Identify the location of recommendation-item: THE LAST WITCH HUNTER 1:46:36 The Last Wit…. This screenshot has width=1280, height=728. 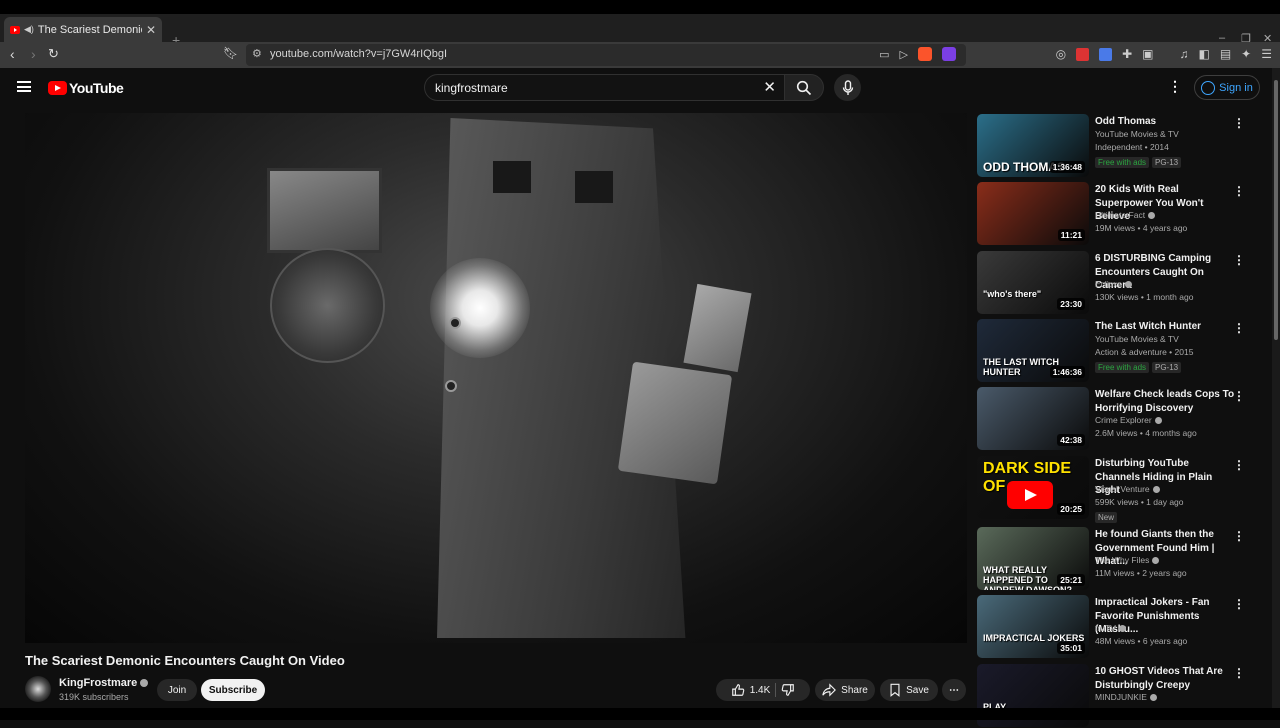
(1111, 351).